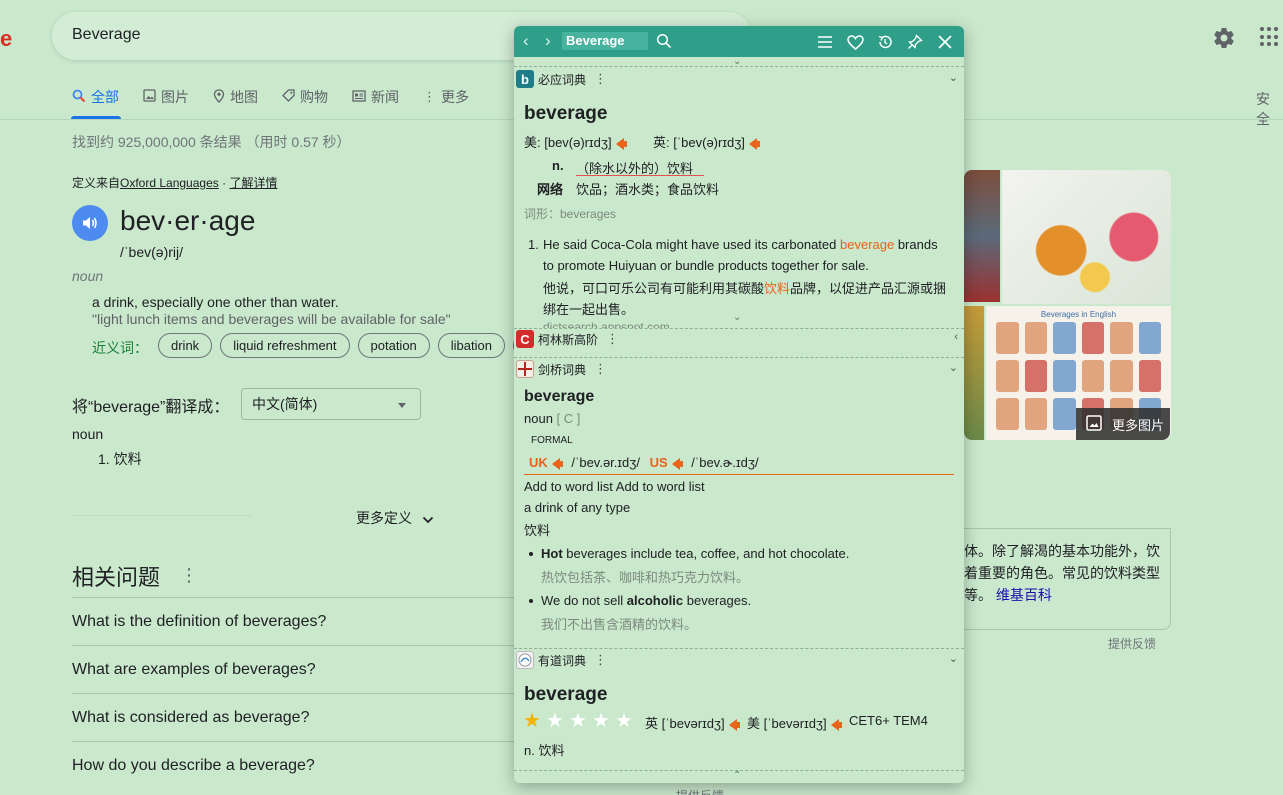 The width and height of the screenshot is (1283, 795). I want to click on tab-news: 新闻, so click(375, 97).